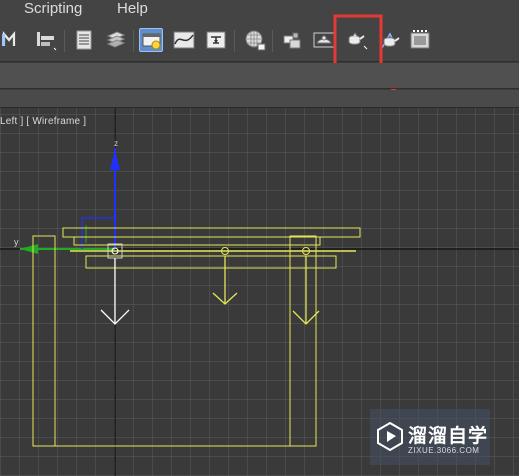  I want to click on command-band, so click(259, 76).